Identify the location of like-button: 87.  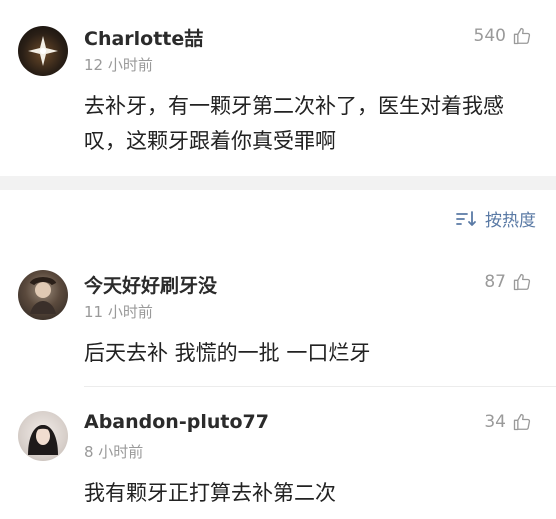
(508, 282).